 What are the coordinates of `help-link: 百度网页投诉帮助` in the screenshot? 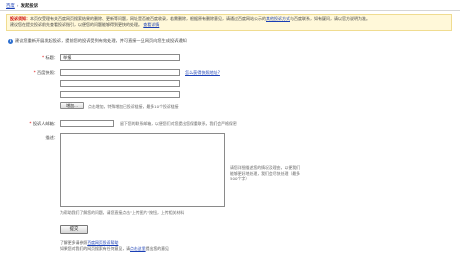 It's located at (102, 242).